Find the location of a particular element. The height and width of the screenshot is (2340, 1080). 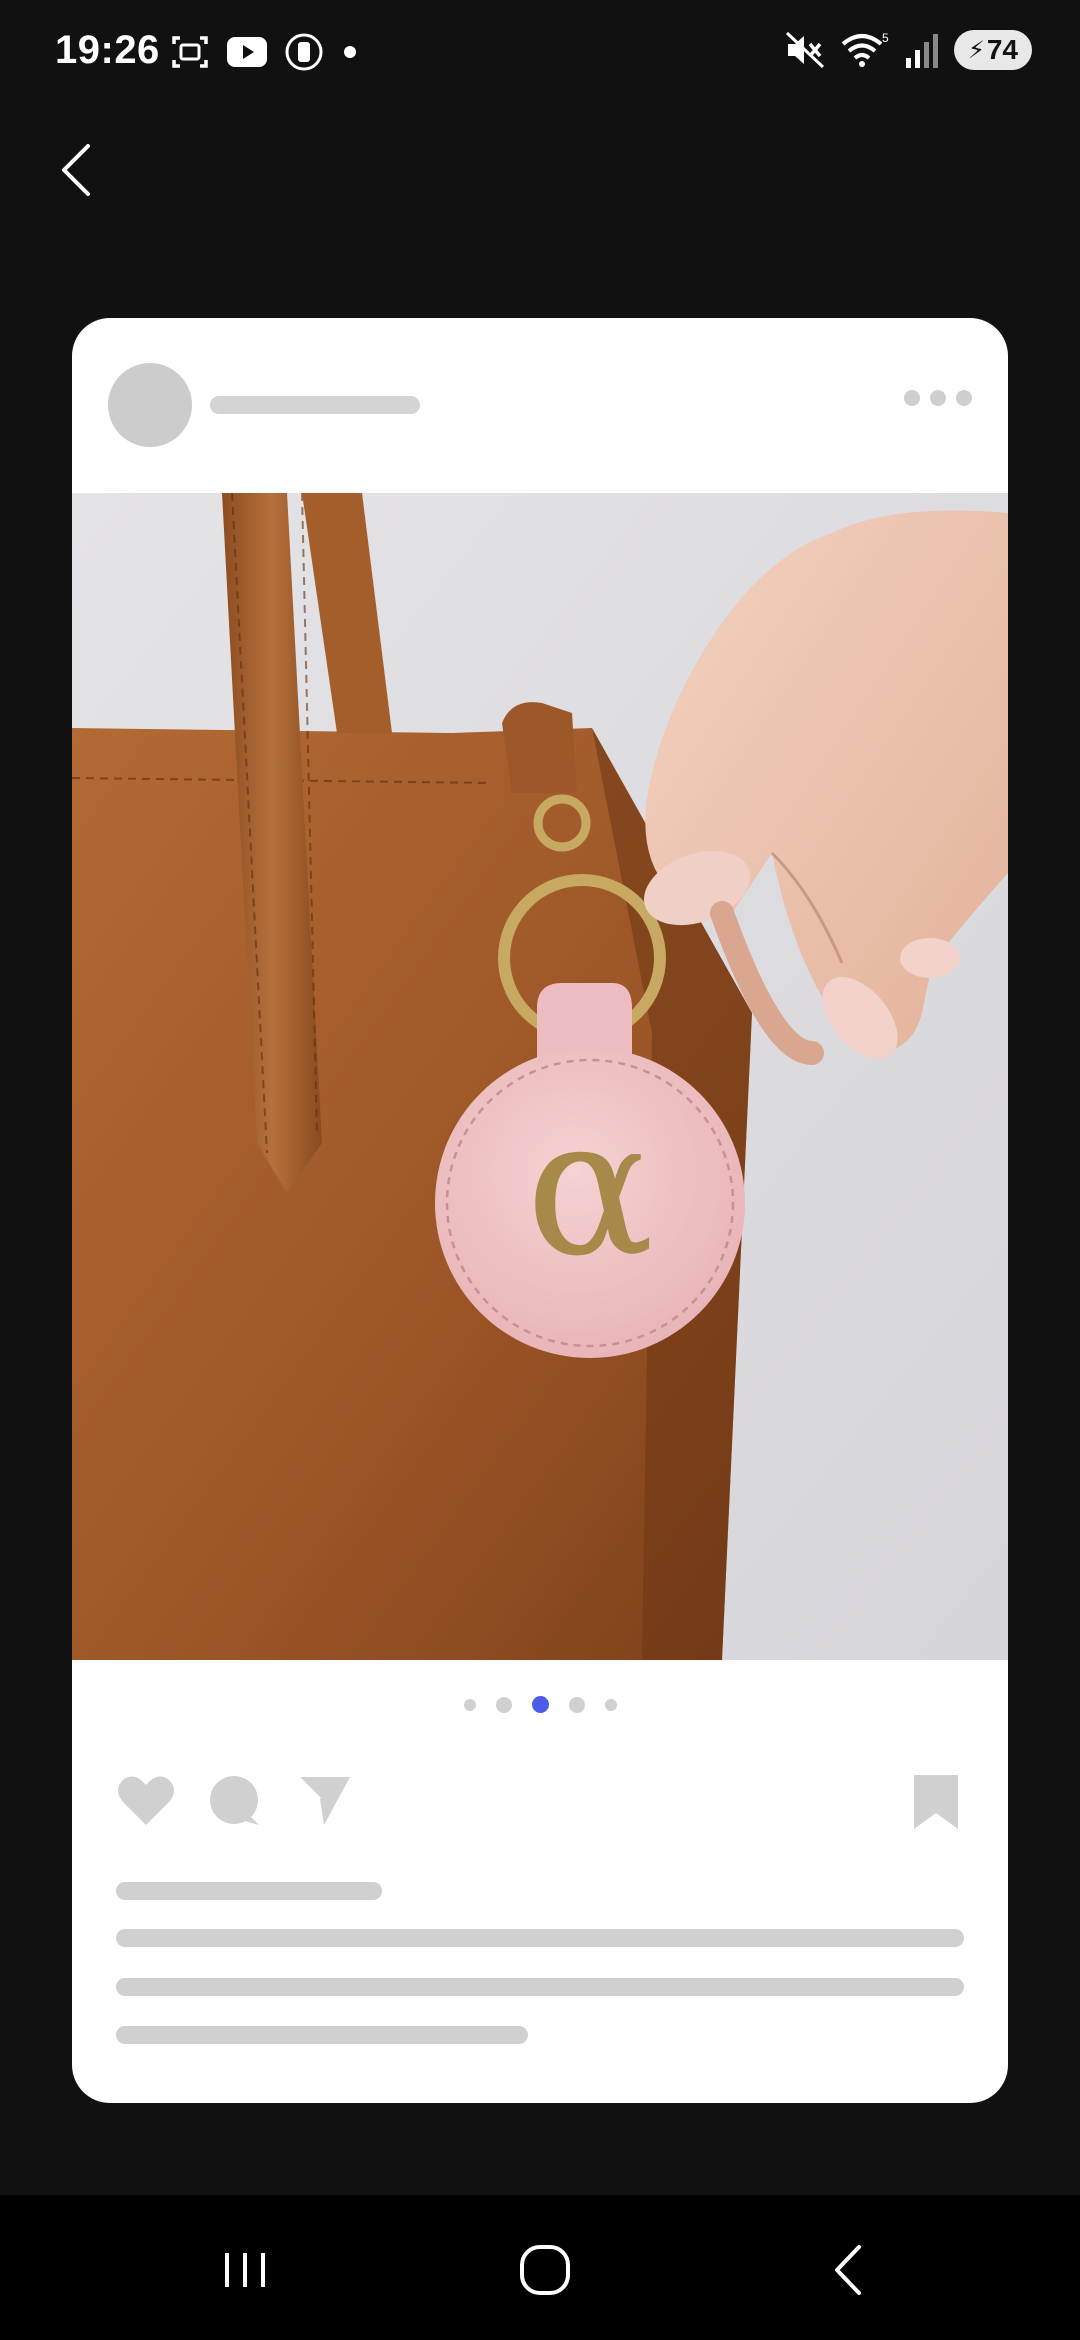

bookmark-icon is located at coordinates (936, 1803).